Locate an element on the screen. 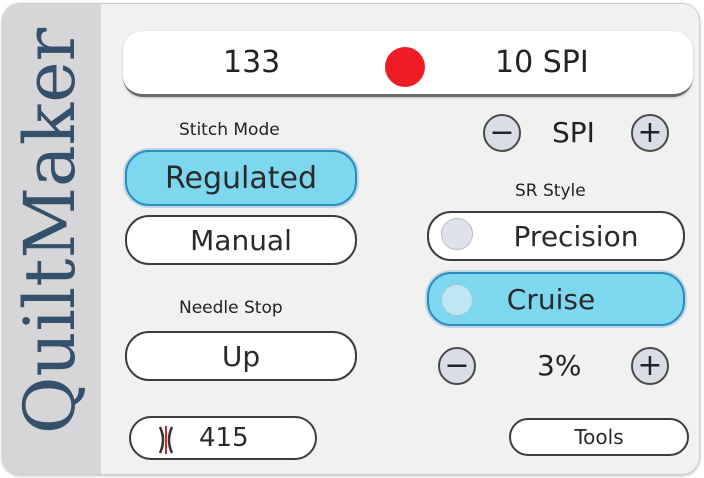  tools-button: Tools is located at coordinates (599, 437).